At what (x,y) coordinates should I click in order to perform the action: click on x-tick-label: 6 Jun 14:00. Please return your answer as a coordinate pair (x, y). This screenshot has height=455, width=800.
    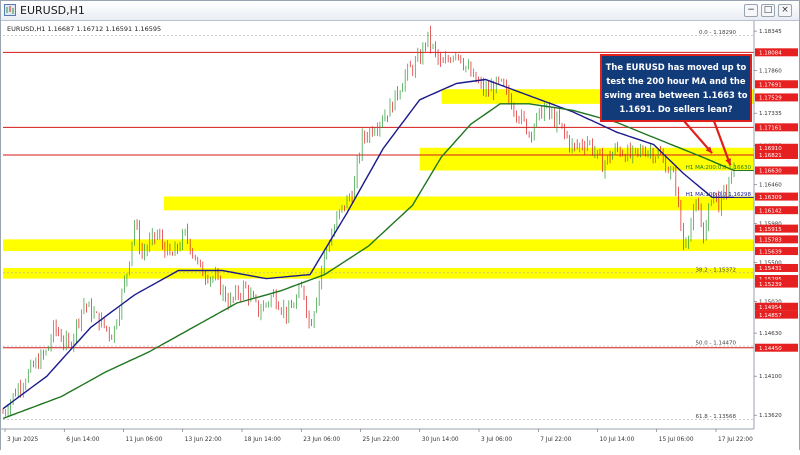
    Looking at the image, I should click on (82, 440).